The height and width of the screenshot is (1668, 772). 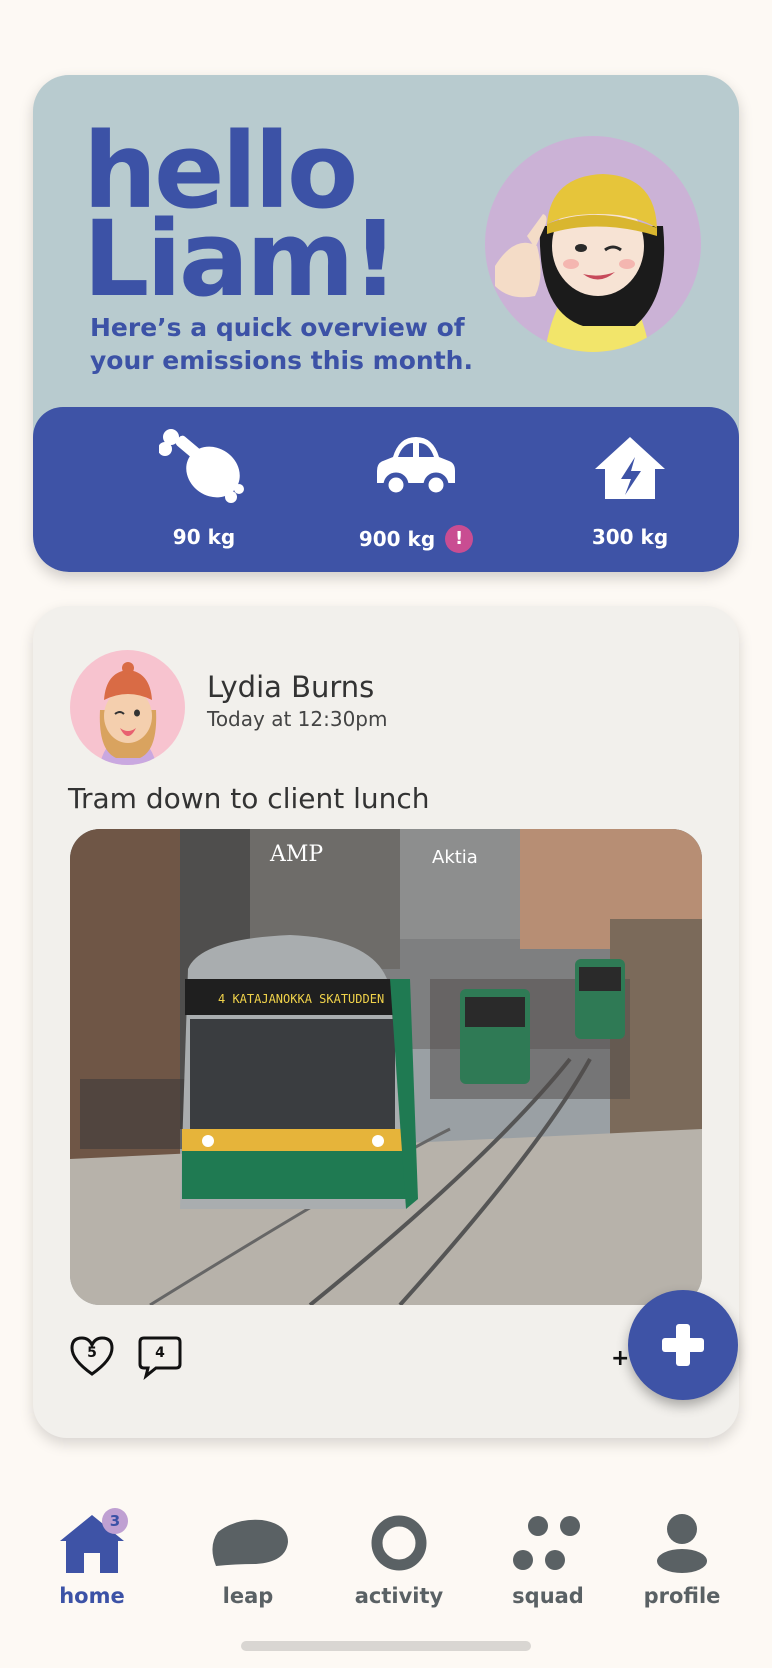 I want to click on like-button: 5, so click(x=92, y=1356).